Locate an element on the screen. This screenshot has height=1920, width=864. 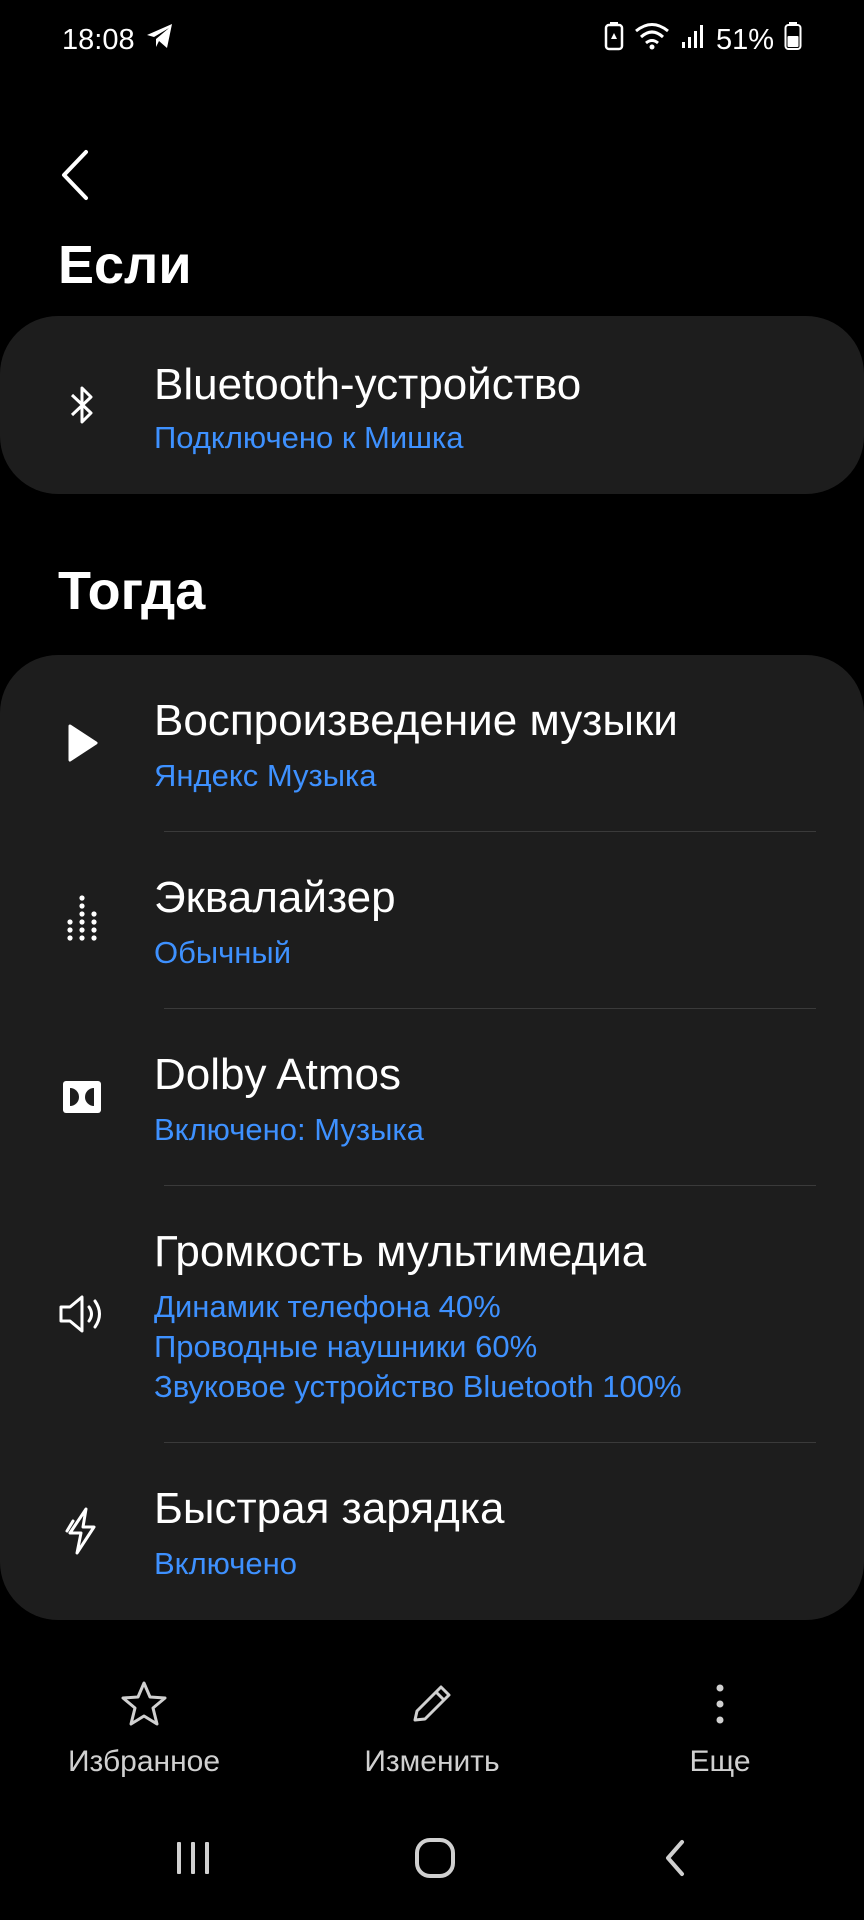
battery-percent: 51% is located at coordinates (744, 39).